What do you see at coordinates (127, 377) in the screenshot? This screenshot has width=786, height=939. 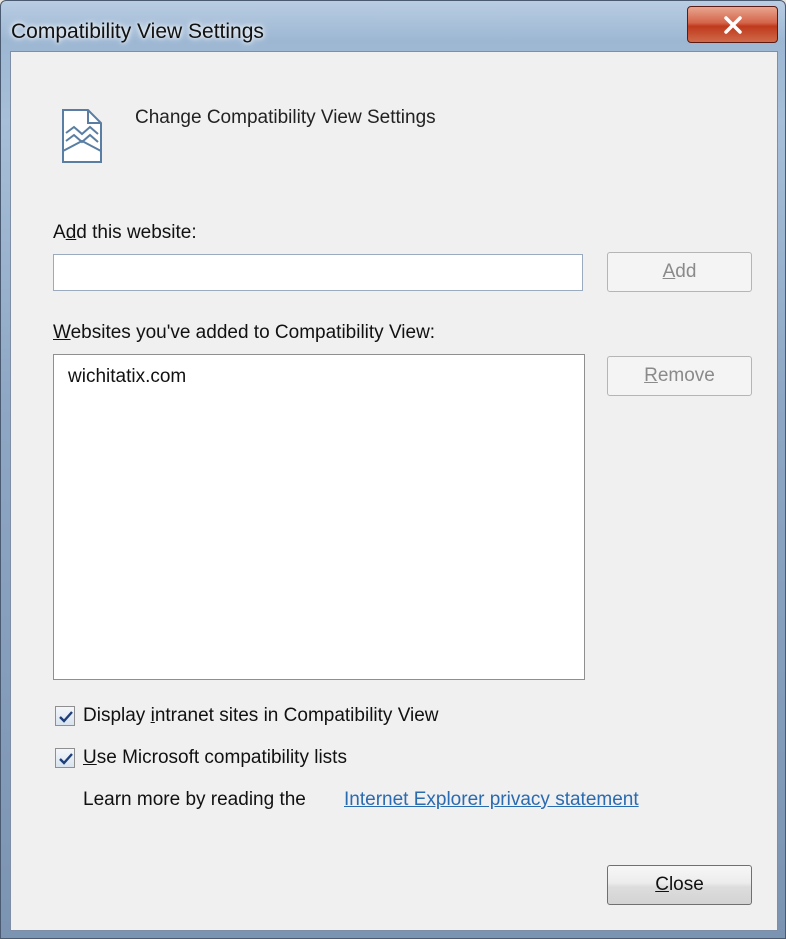 I see `list-item: wichitatix.com` at bounding box center [127, 377].